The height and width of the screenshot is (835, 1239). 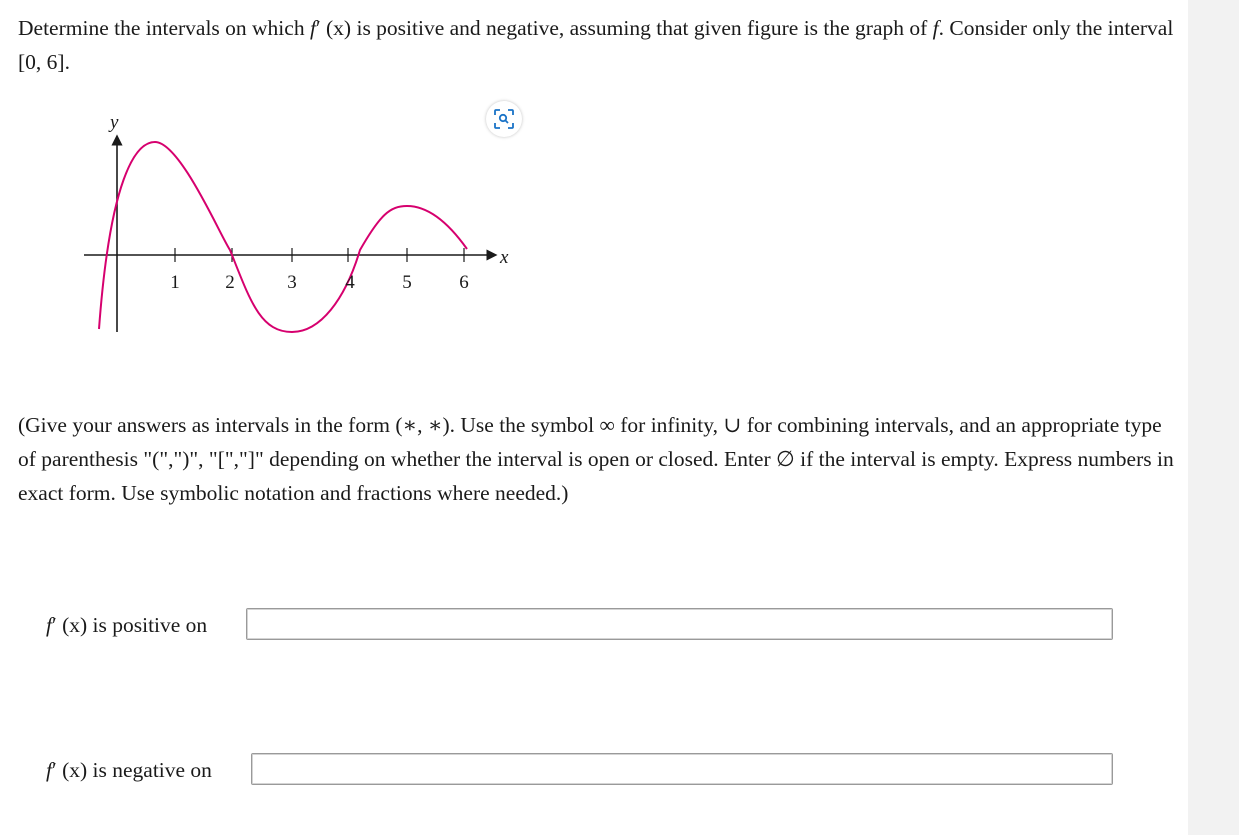 I want to click on x-axis-label: x, so click(x=504, y=257).